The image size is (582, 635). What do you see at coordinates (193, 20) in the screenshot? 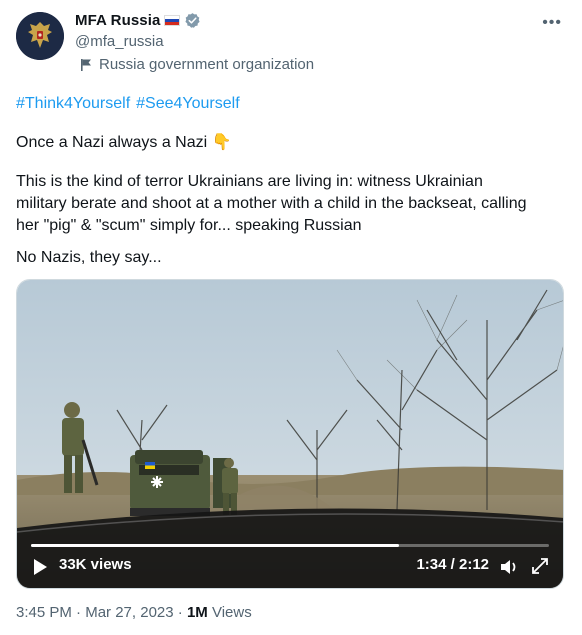
I see `verified-badge-icon` at bounding box center [193, 20].